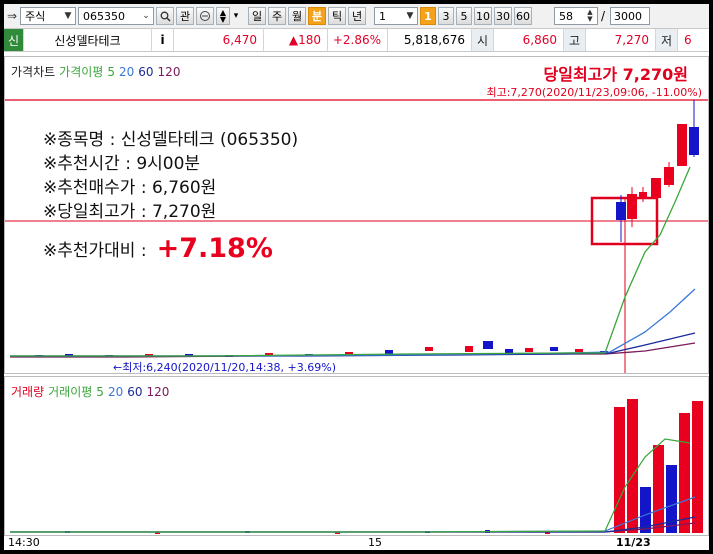 The width and height of the screenshot is (713, 554). What do you see at coordinates (12, 16) in the screenshot?
I see `arrow-right-icon: ⇒` at bounding box center [12, 16].